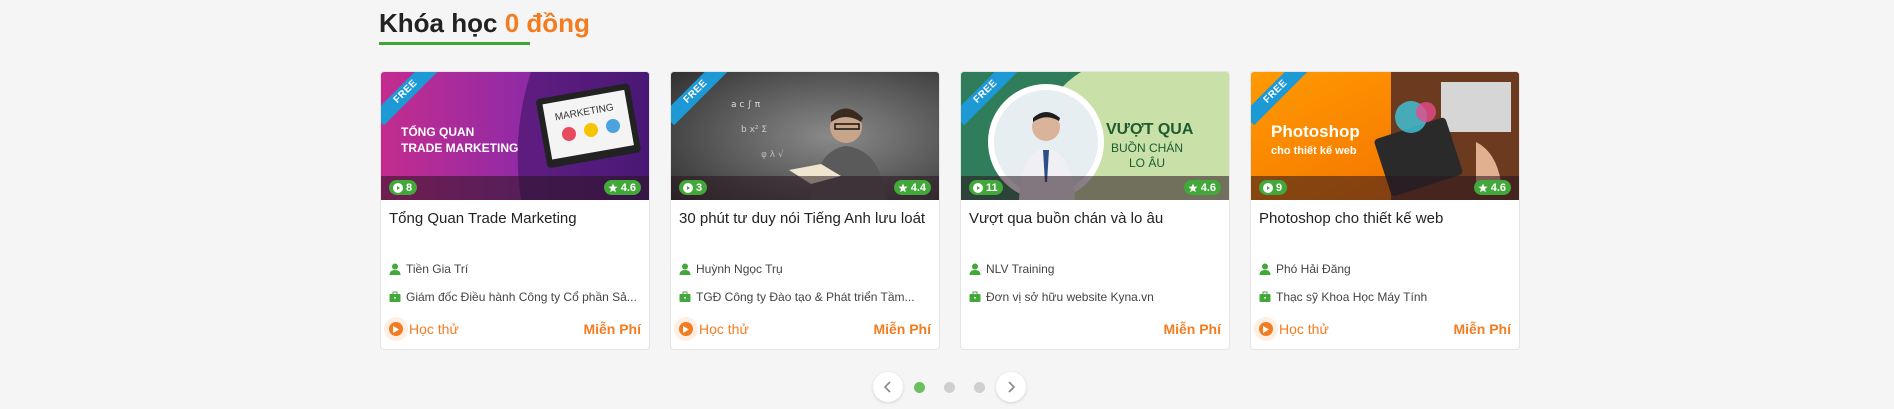 This screenshot has height=409, width=1894. I want to click on section-title: Khóa học 0 đồng, so click(484, 23).